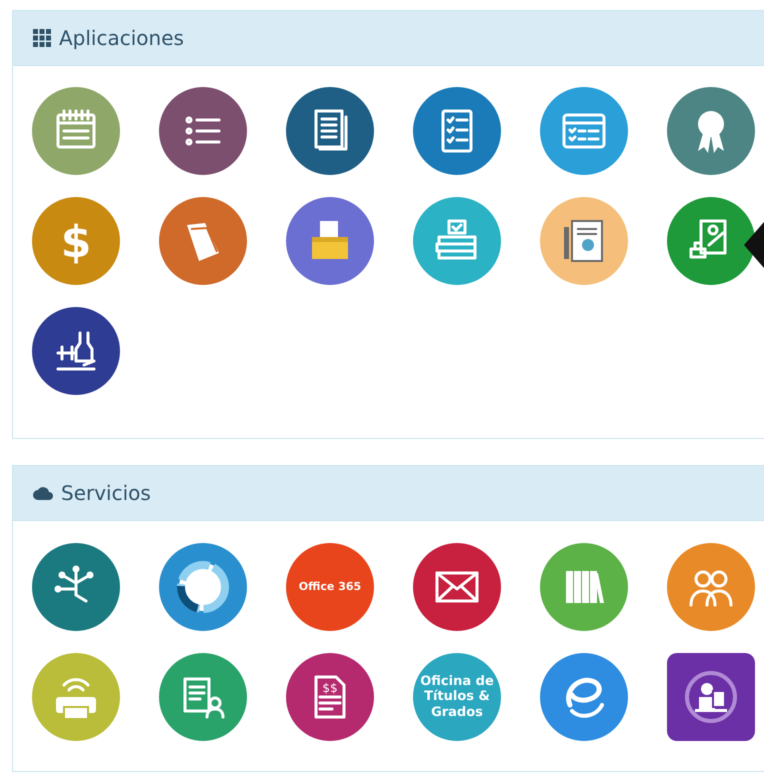 This screenshot has width=764, height=774. I want to click on panel-title: Aplicaciones, so click(121, 38).